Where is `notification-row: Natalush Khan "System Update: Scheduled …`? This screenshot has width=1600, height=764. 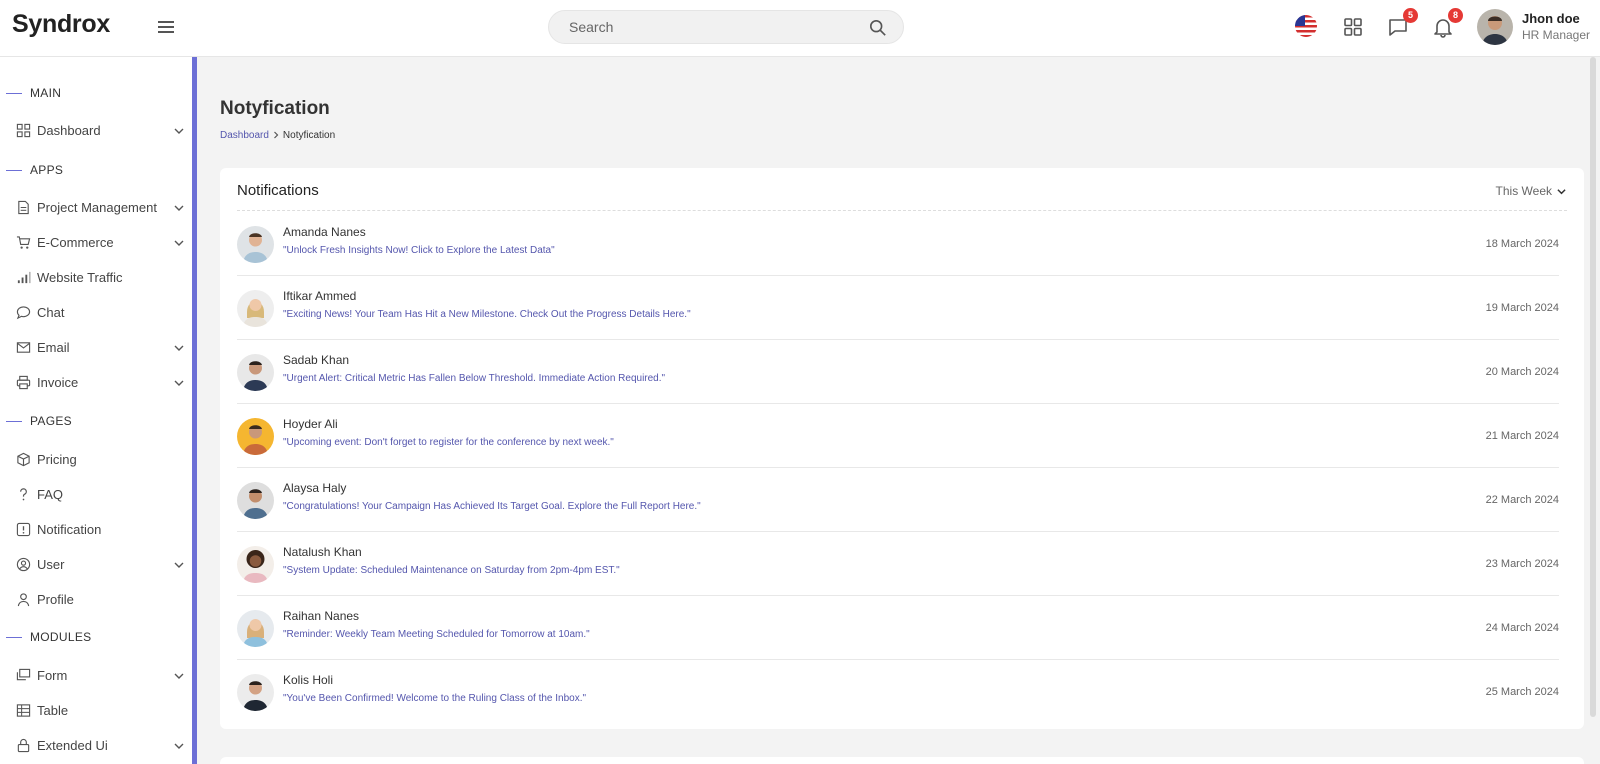
notification-row: Natalush Khan "System Update: Scheduled … is located at coordinates (898, 564).